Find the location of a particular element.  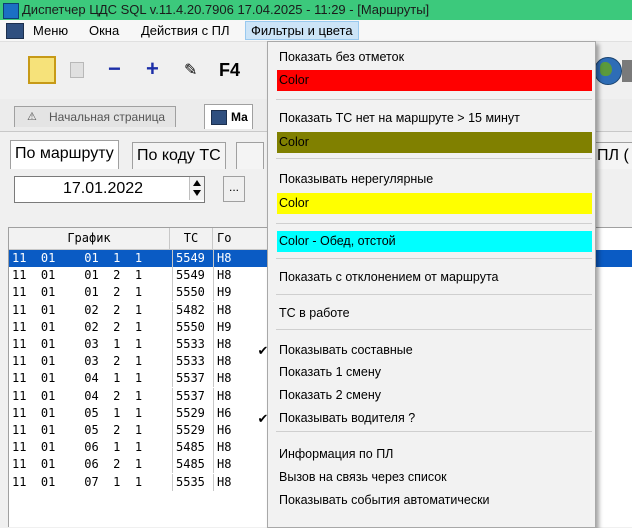

routes-tab-icon is located at coordinates (219, 117).